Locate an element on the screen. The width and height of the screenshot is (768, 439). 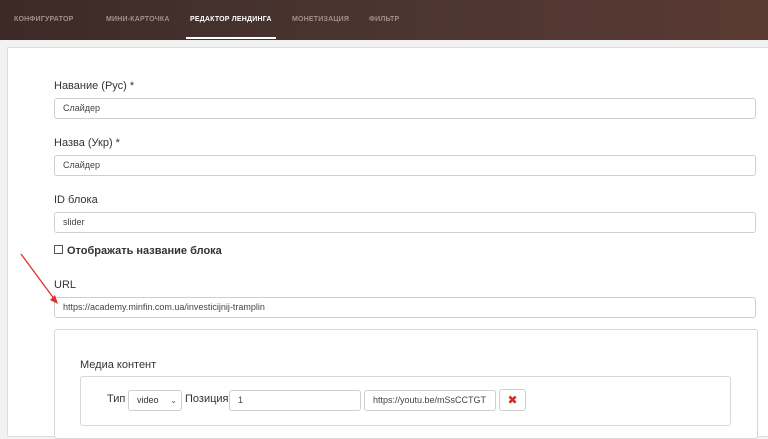
chevron-down-icon: ⌄ is located at coordinates (173, 400).